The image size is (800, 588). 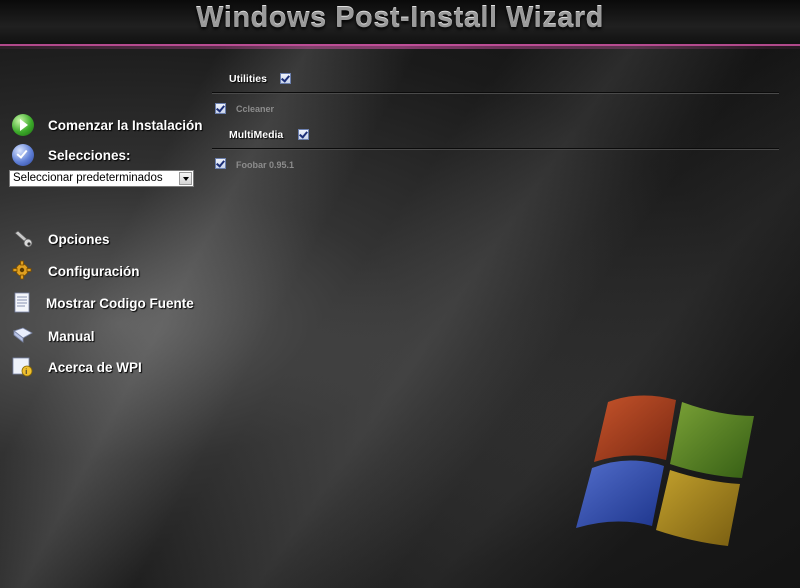 I want to click on page-title: Windows Post-Install Wizard, so click(x=400, y=18).